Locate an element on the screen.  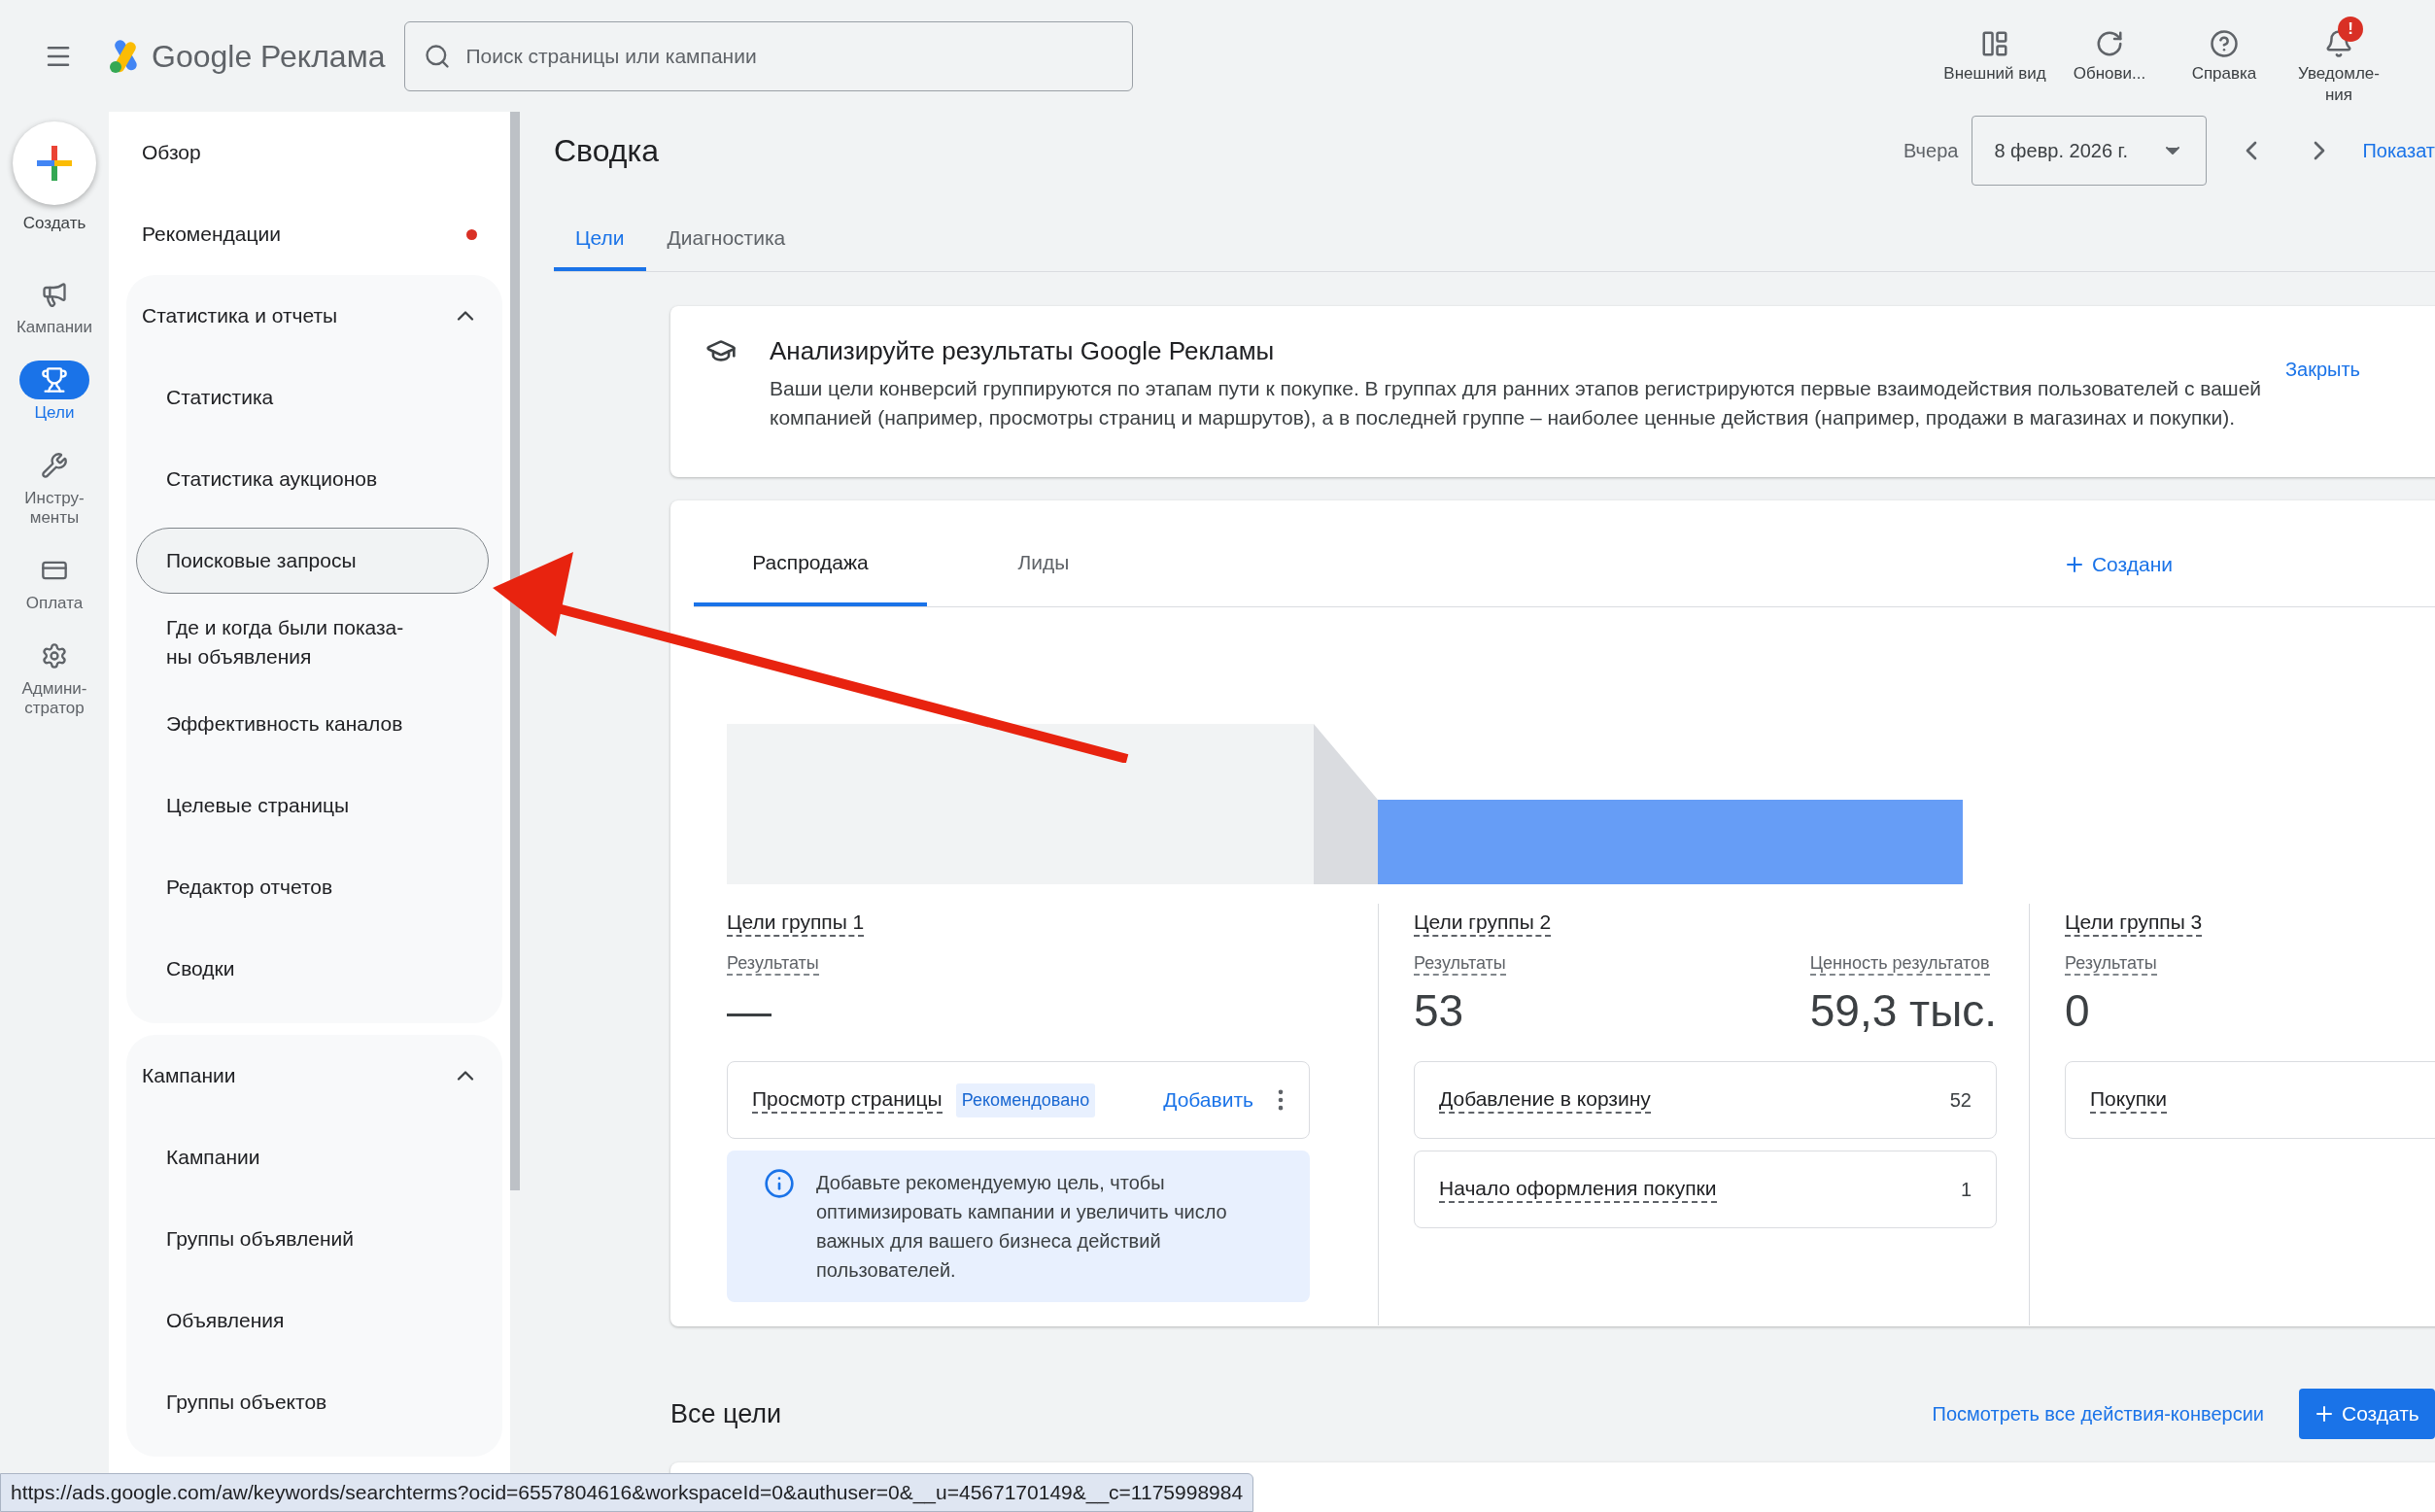
metric-value: — is located at coordinates (749, 1011).